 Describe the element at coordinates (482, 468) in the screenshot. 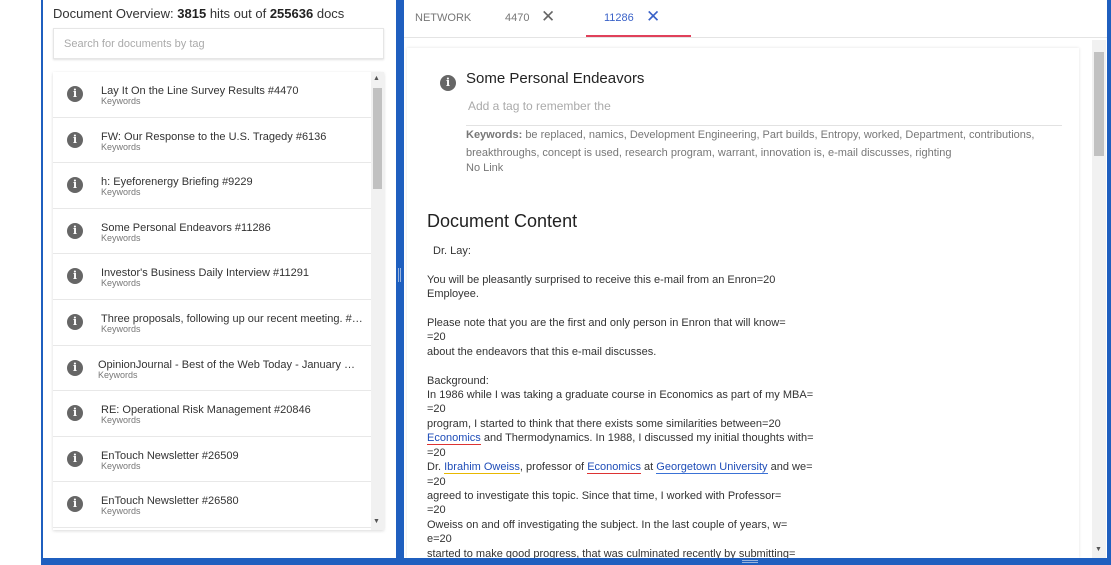

I see `entity-link-person: Ibrahim Oweiss` at that location.